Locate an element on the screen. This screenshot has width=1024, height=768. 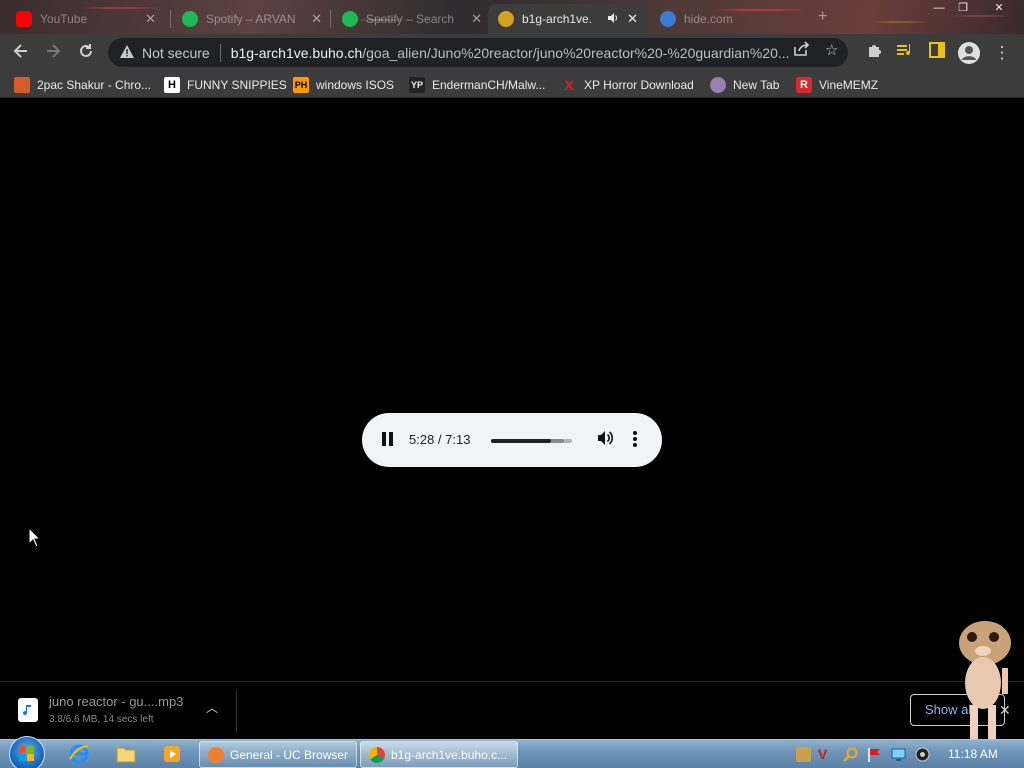
windows-logo-icon is located at coordinates (26, 753).